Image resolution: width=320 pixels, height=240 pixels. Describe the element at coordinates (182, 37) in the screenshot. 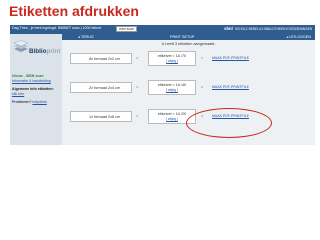

I see `page-title: PRINT SETUP` at that location.